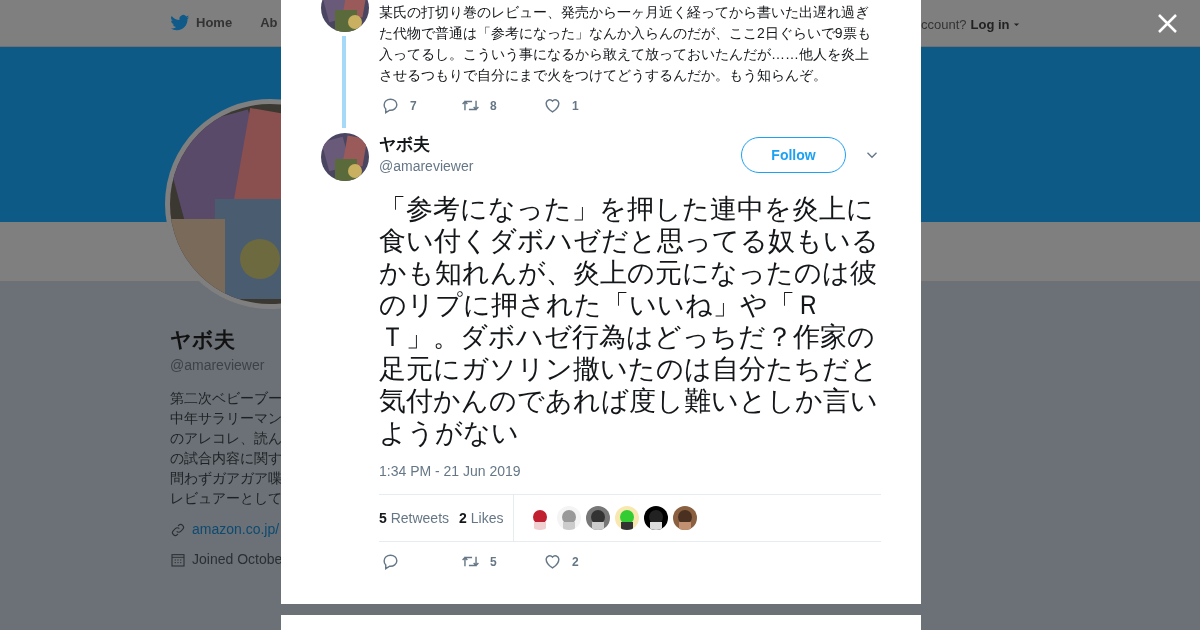 This screenshot has height=630, width=1200. What do you see at coordinates (575, 106) in the screenshot?
I see `action-count: 1` at bounding box center [575, 106].